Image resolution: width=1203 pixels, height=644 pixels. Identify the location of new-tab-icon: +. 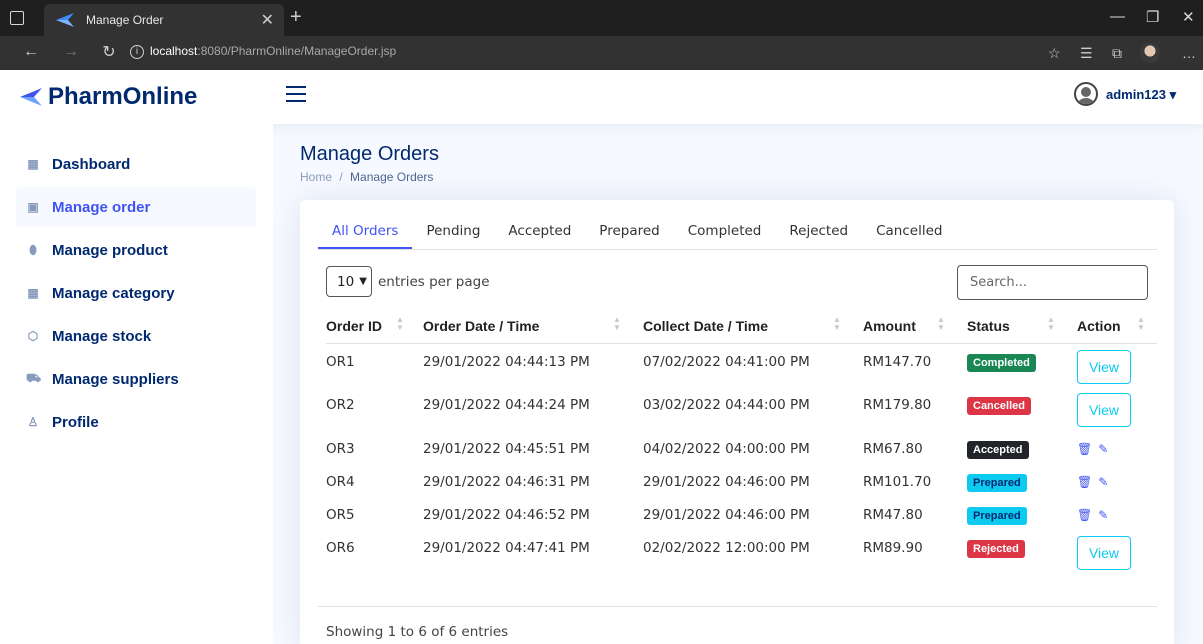
(296, 17).